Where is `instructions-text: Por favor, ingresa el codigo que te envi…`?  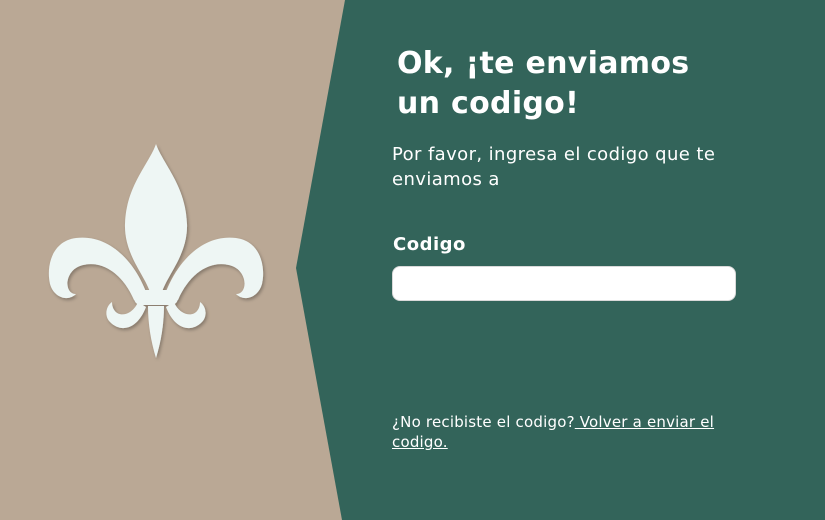 instructions-text: Por favor, ingresa el codigo que te envi… is located at coordinates (554, 167).